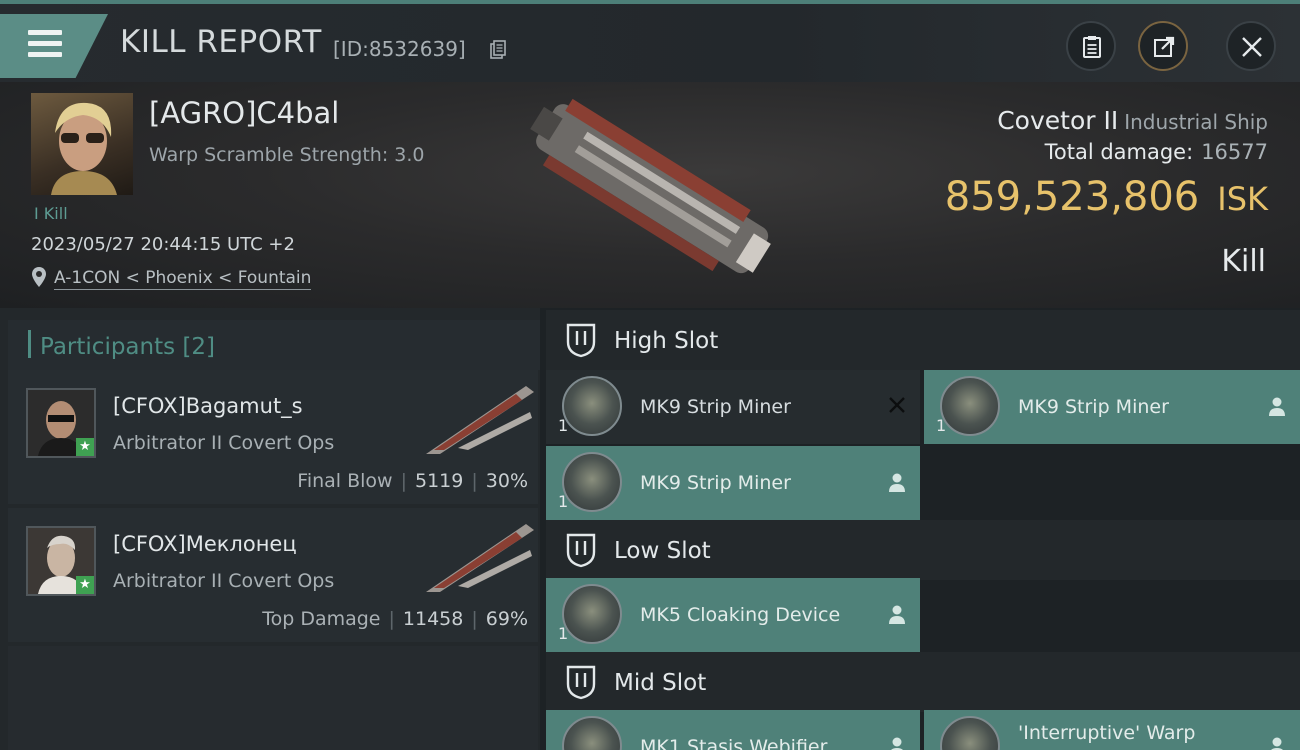 The image size is (1300, 750). What do you see at coordinates (923, 340) in the screenshot?
I see `high-slot-header: High Slot` at bounding box center [923, 340].